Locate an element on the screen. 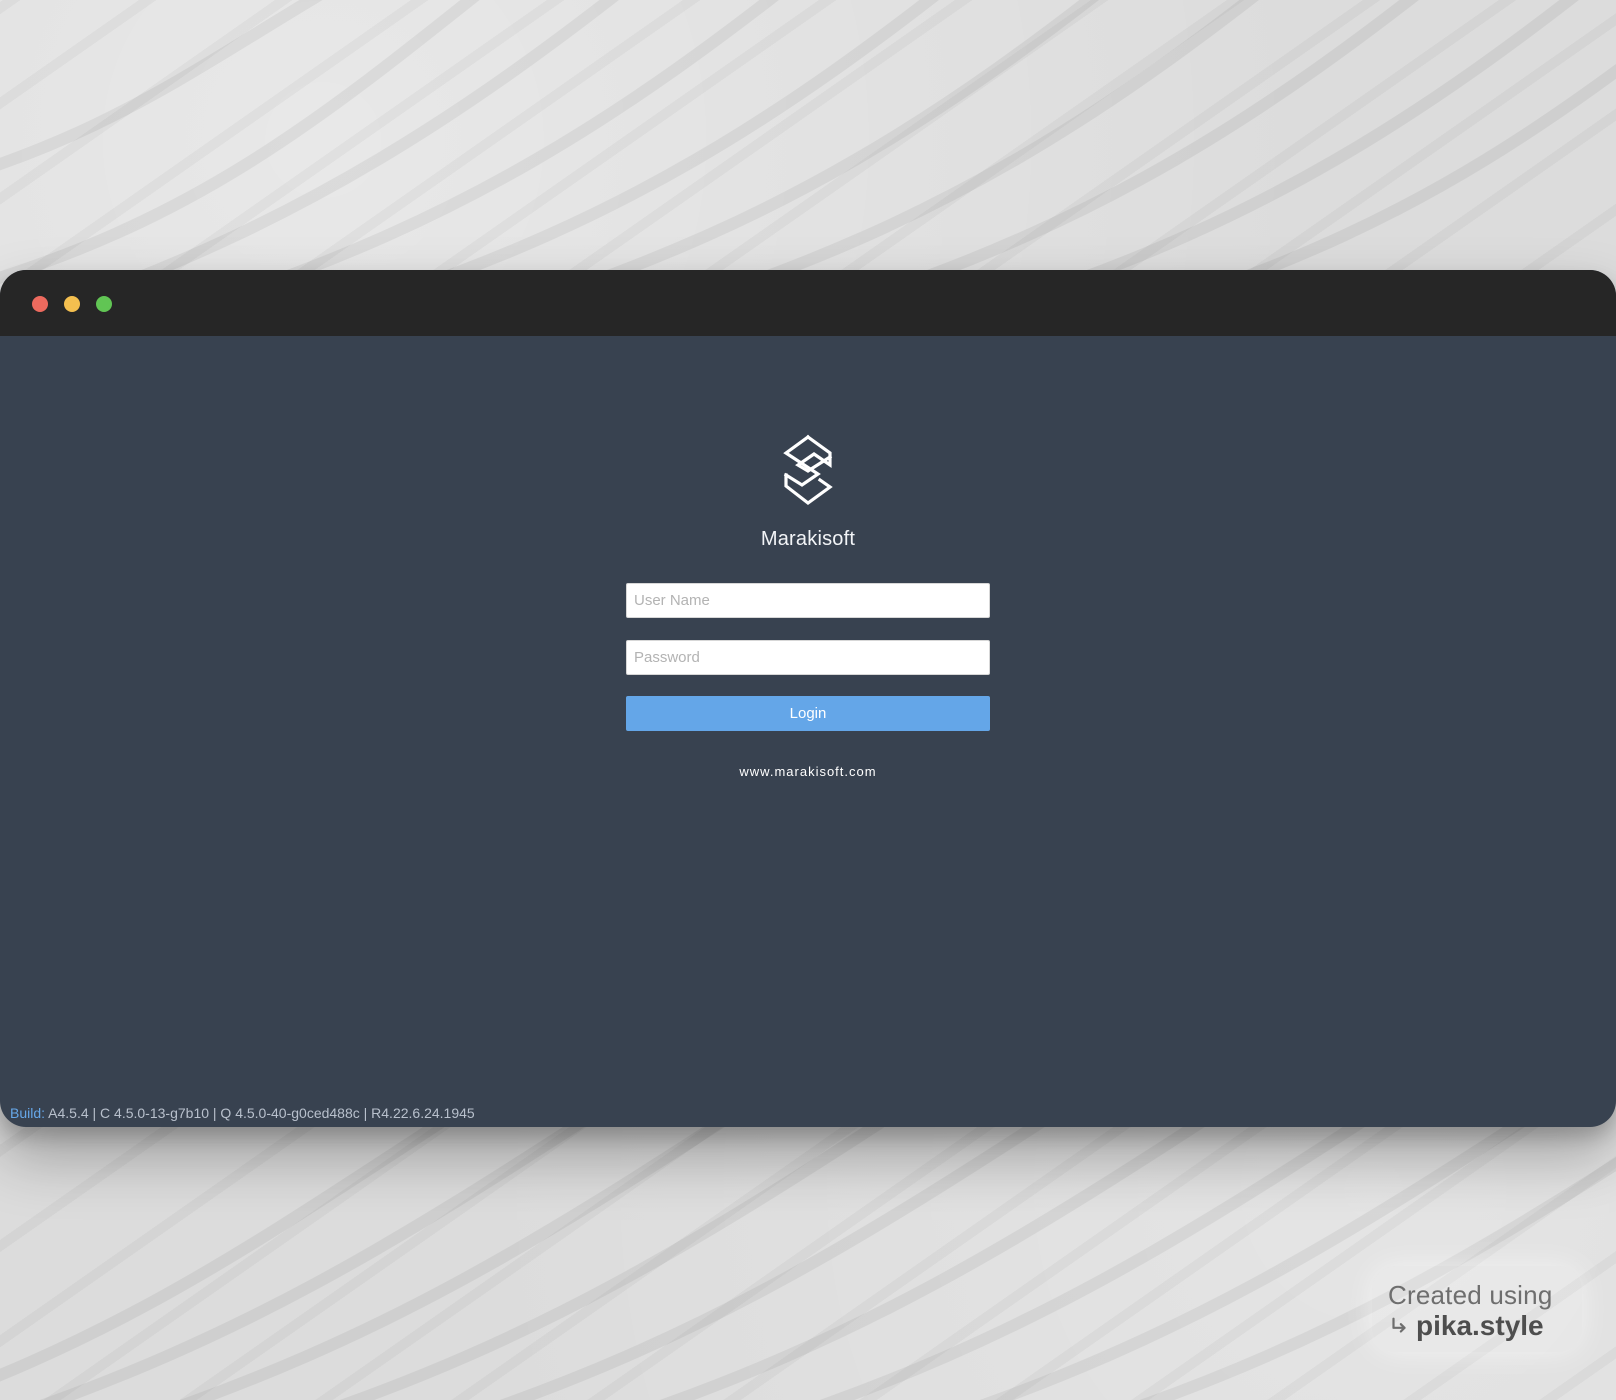 The width and height of the screenshot is (1616, 1400). pika-watermark: Created using pika.style is located at coordinates (1477, 1309).